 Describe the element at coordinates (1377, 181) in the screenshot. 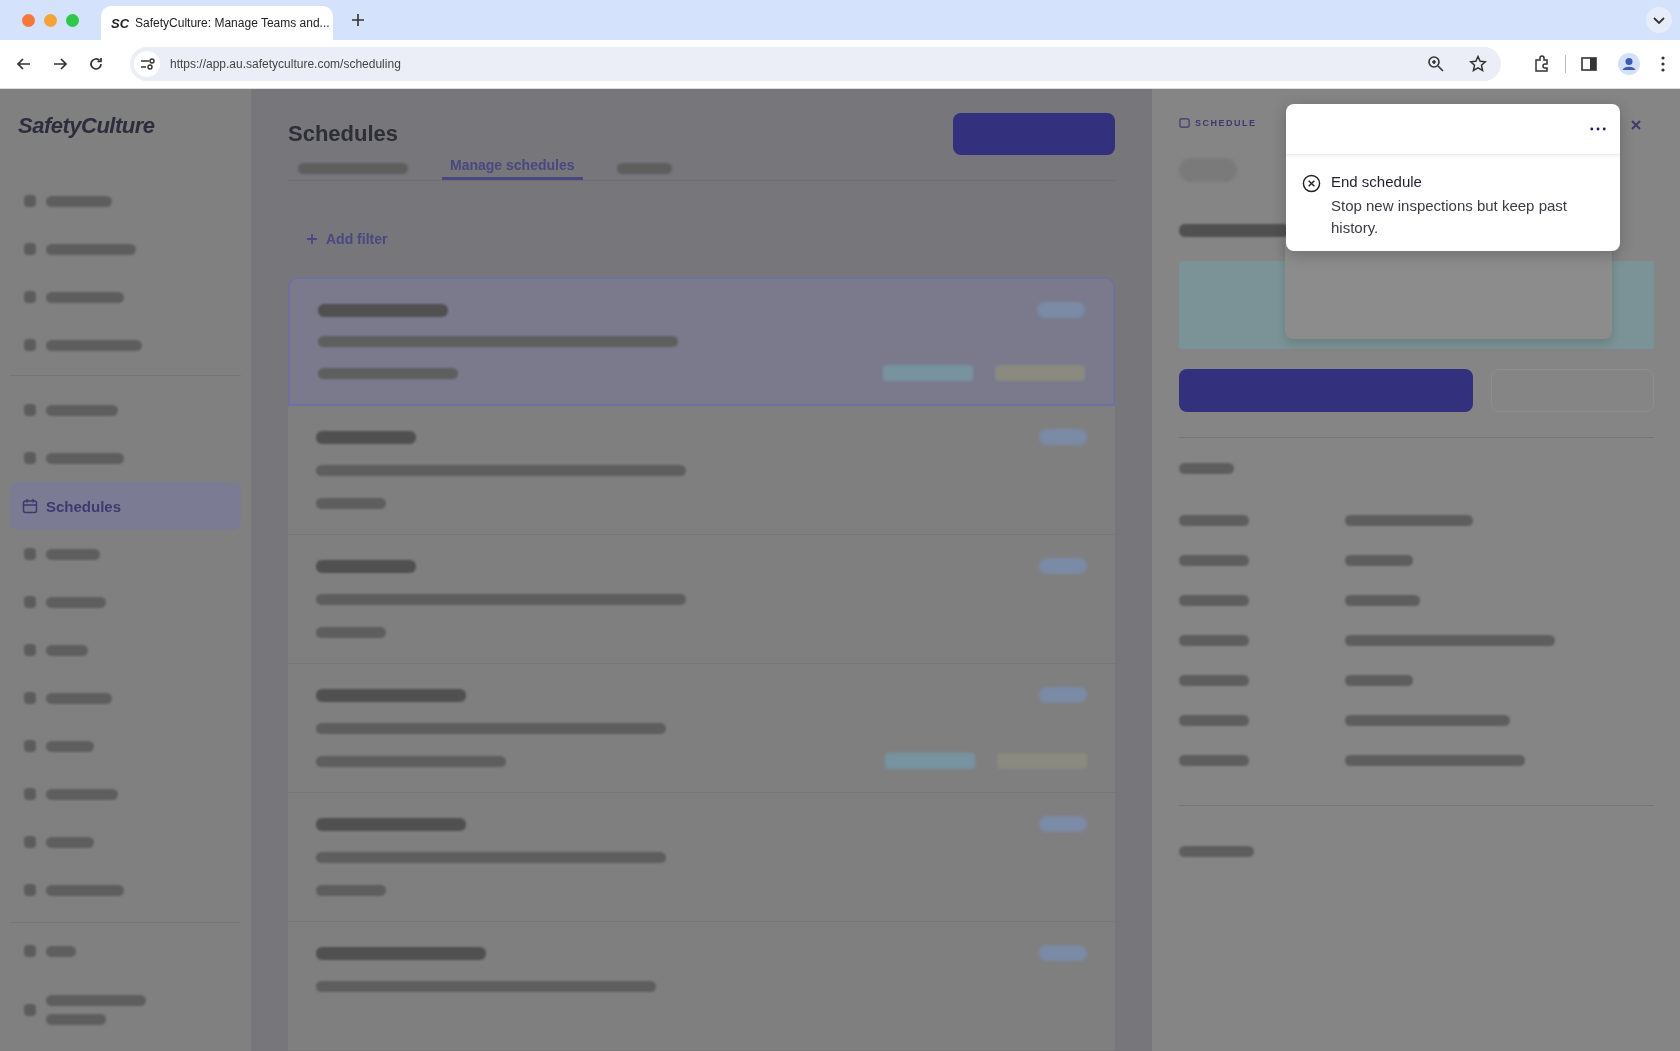

I see `menu-item-label: End schedule` at that location.